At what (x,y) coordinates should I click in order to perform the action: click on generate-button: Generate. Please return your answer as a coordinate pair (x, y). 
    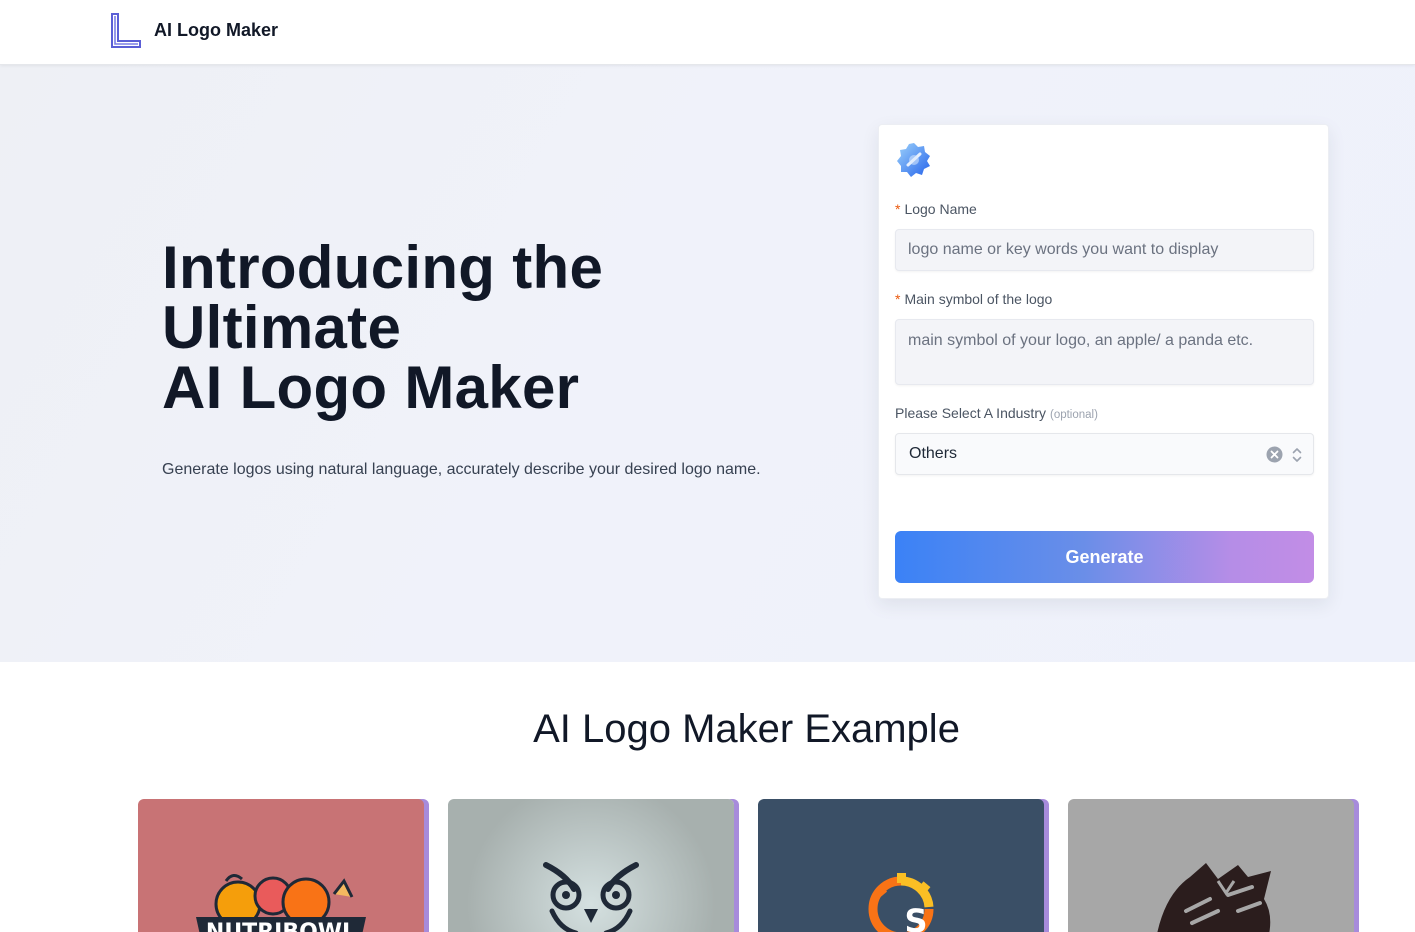
    Looking at the image, I should click on (1104, 557).